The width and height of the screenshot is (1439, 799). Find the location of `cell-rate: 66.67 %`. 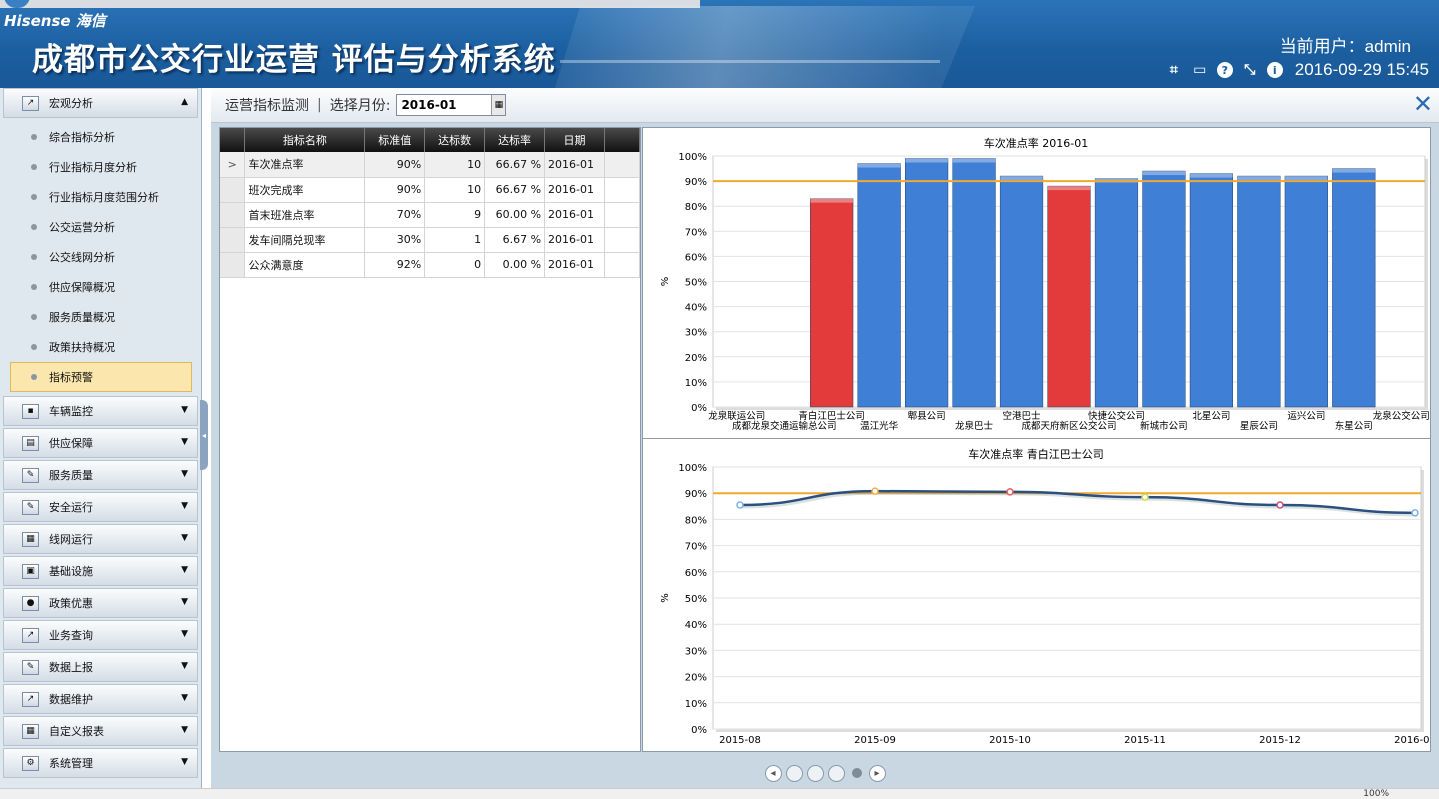

cell-rate: 66.67 % is located at coordinates (515, 190).